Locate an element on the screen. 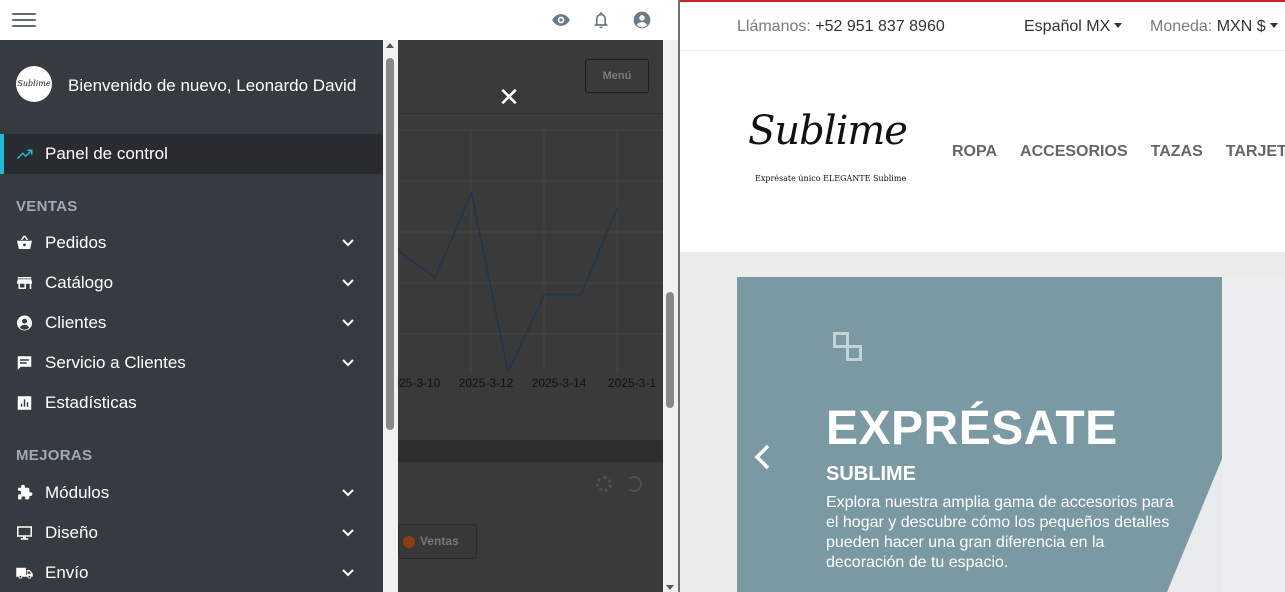 This screenshot has width=1285, height=592. hamburger-menu-icon is located at coordinates (24, 20).